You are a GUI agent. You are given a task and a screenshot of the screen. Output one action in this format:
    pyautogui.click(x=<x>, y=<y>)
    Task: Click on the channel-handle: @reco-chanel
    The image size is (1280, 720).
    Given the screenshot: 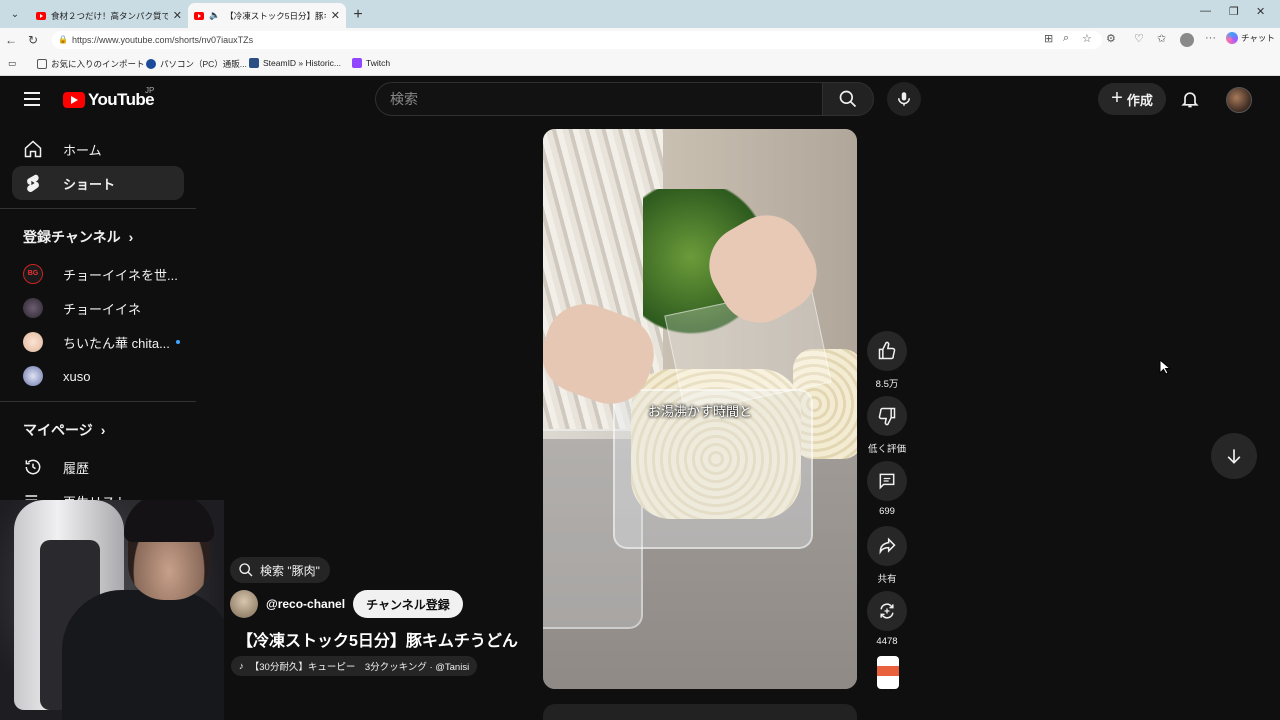 What is the action you would take?
    pyautogui.click(x=305, y=604)
    